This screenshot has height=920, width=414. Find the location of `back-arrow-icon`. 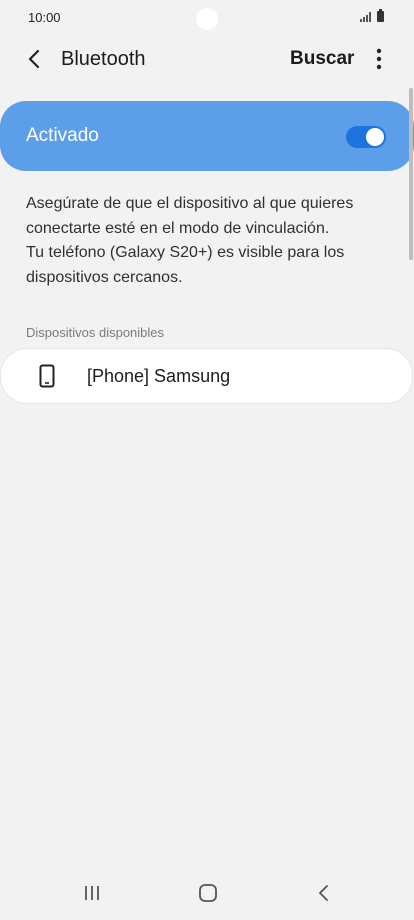

back-arrow-icon is located at coordinates (35, 59).